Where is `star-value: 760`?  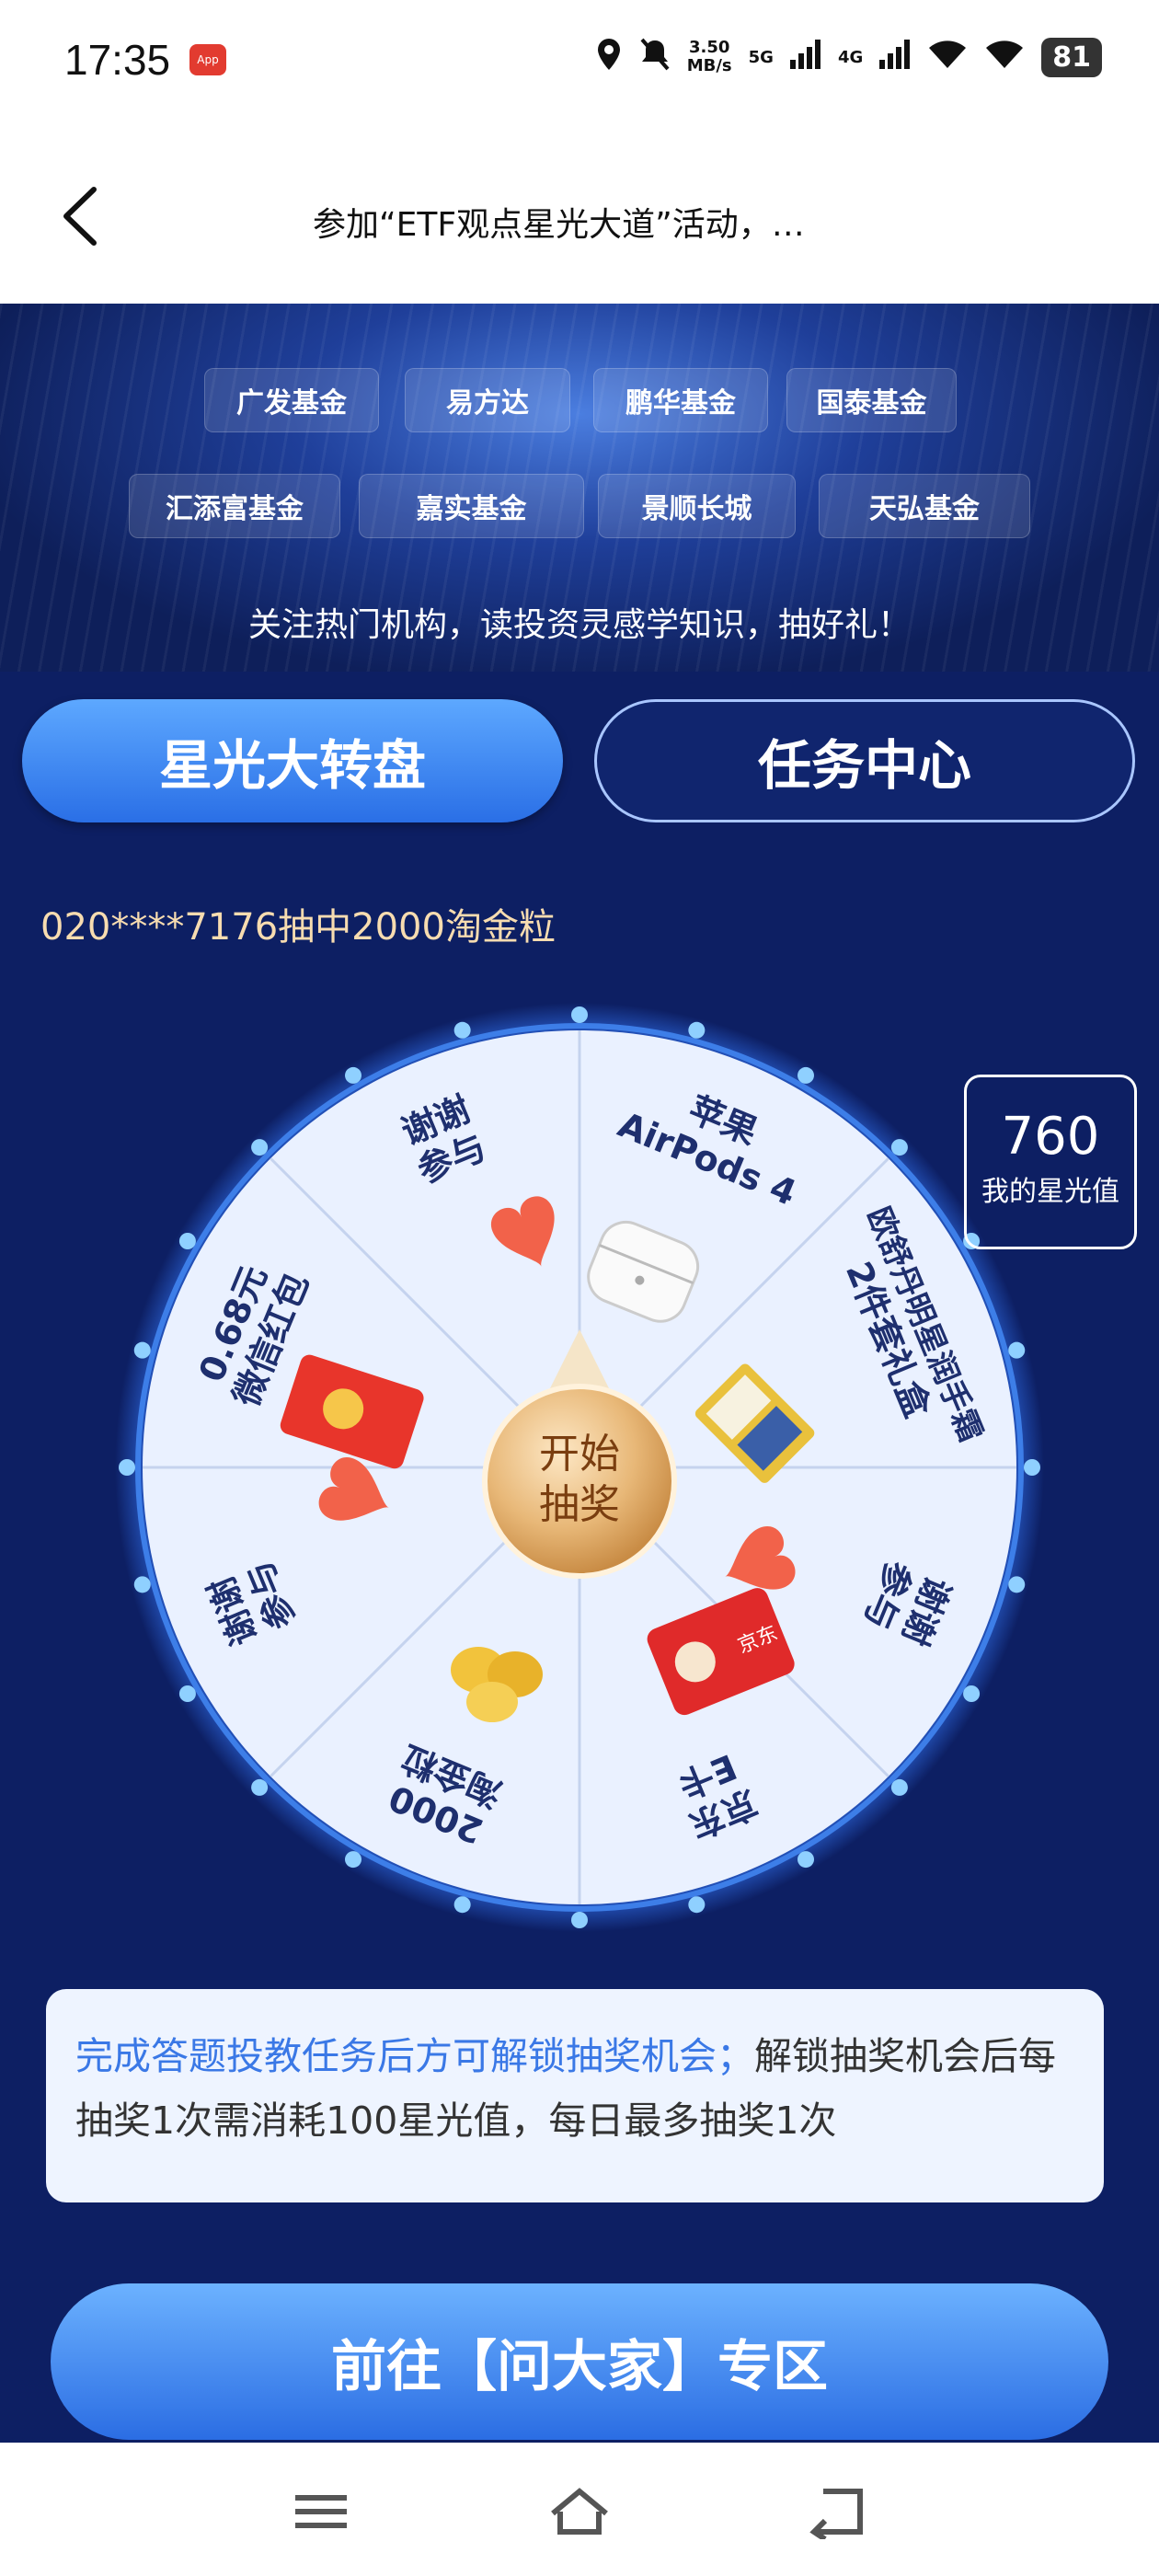
star-value: 760 is located at coordinates (1050, 1137).